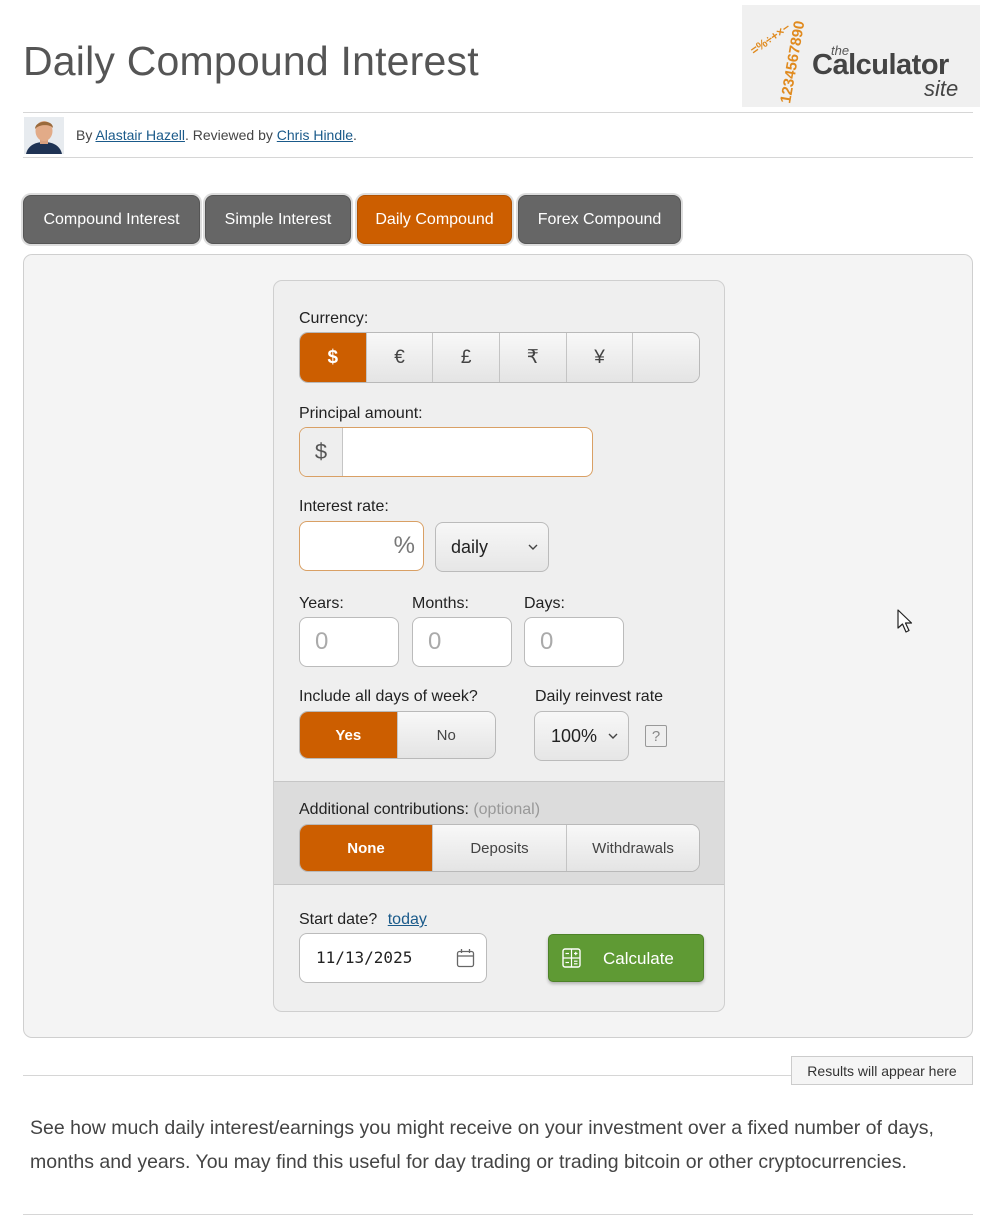 This screenshot has height=1220, width=994. I want to click on tab-simple-interest: Simple Interest, so click(278, 219).